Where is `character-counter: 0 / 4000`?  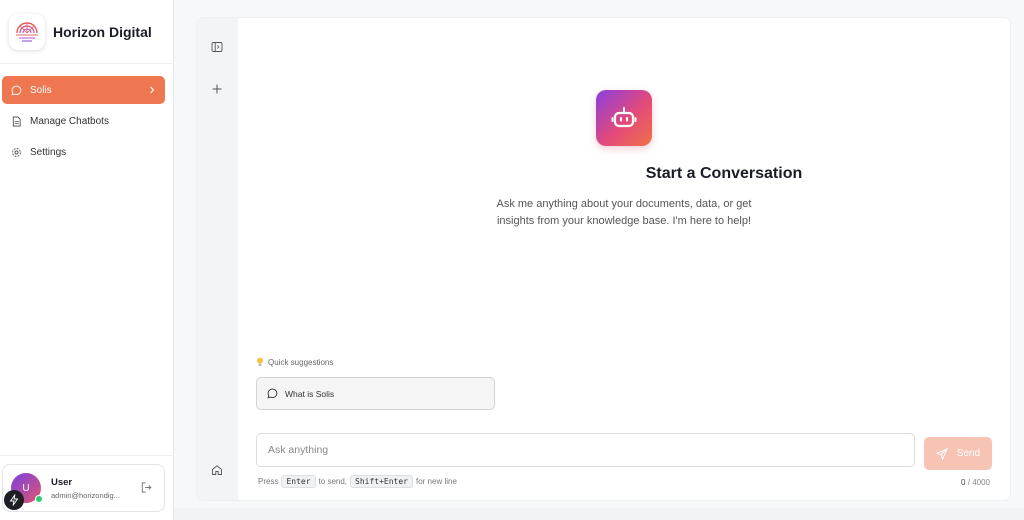
character-counter: 0 / 4000 is located at coordinates (975, 482).